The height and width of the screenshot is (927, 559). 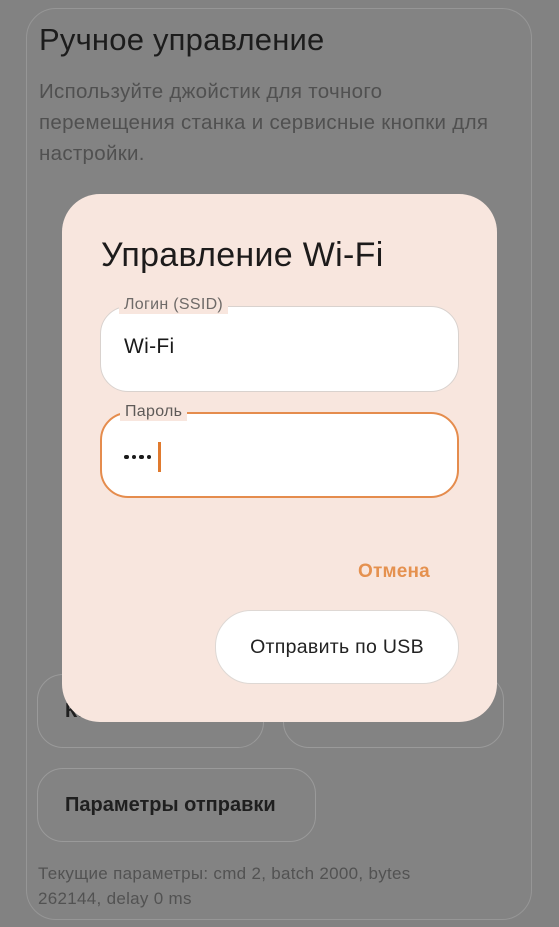 What do you see at coordinates (170, 804) in the screenshot?
I see `send-params-button-label: Параметры отправки` at bounding box center [170, 804].